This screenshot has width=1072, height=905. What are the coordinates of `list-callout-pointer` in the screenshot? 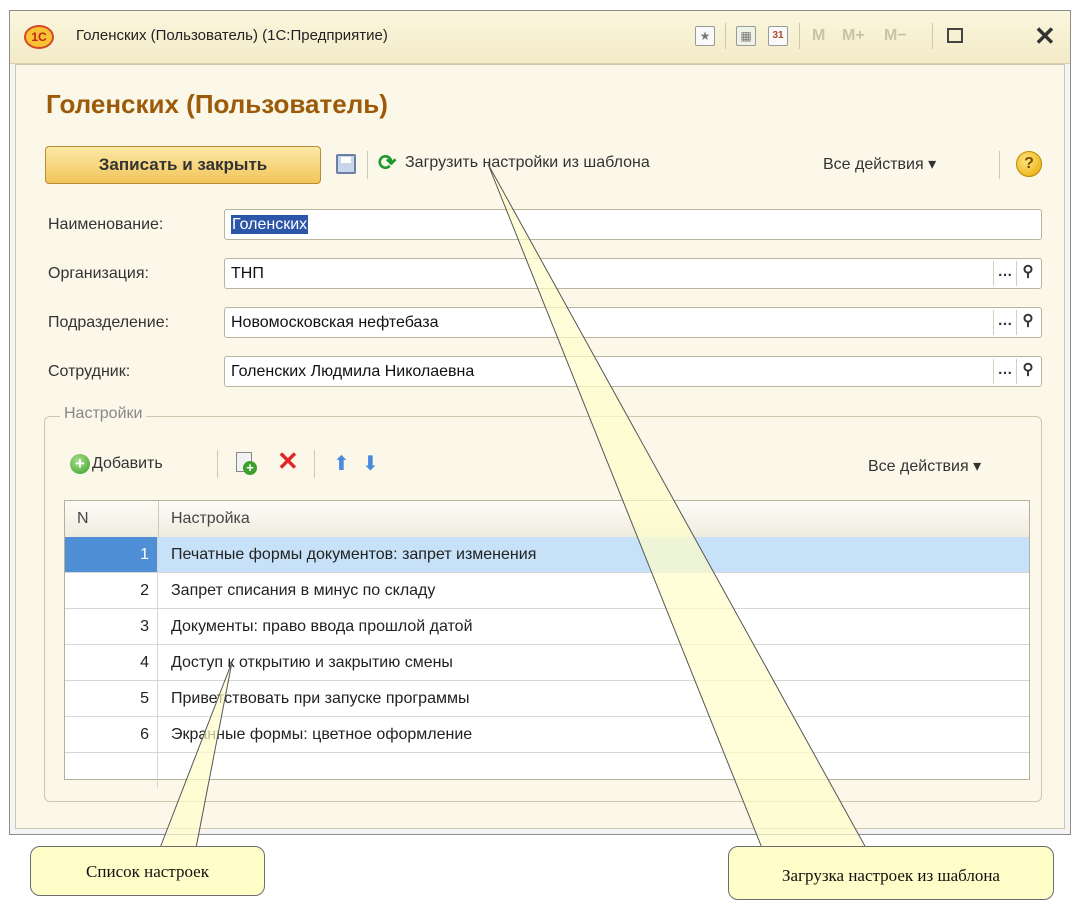 It's located at (196, 755).